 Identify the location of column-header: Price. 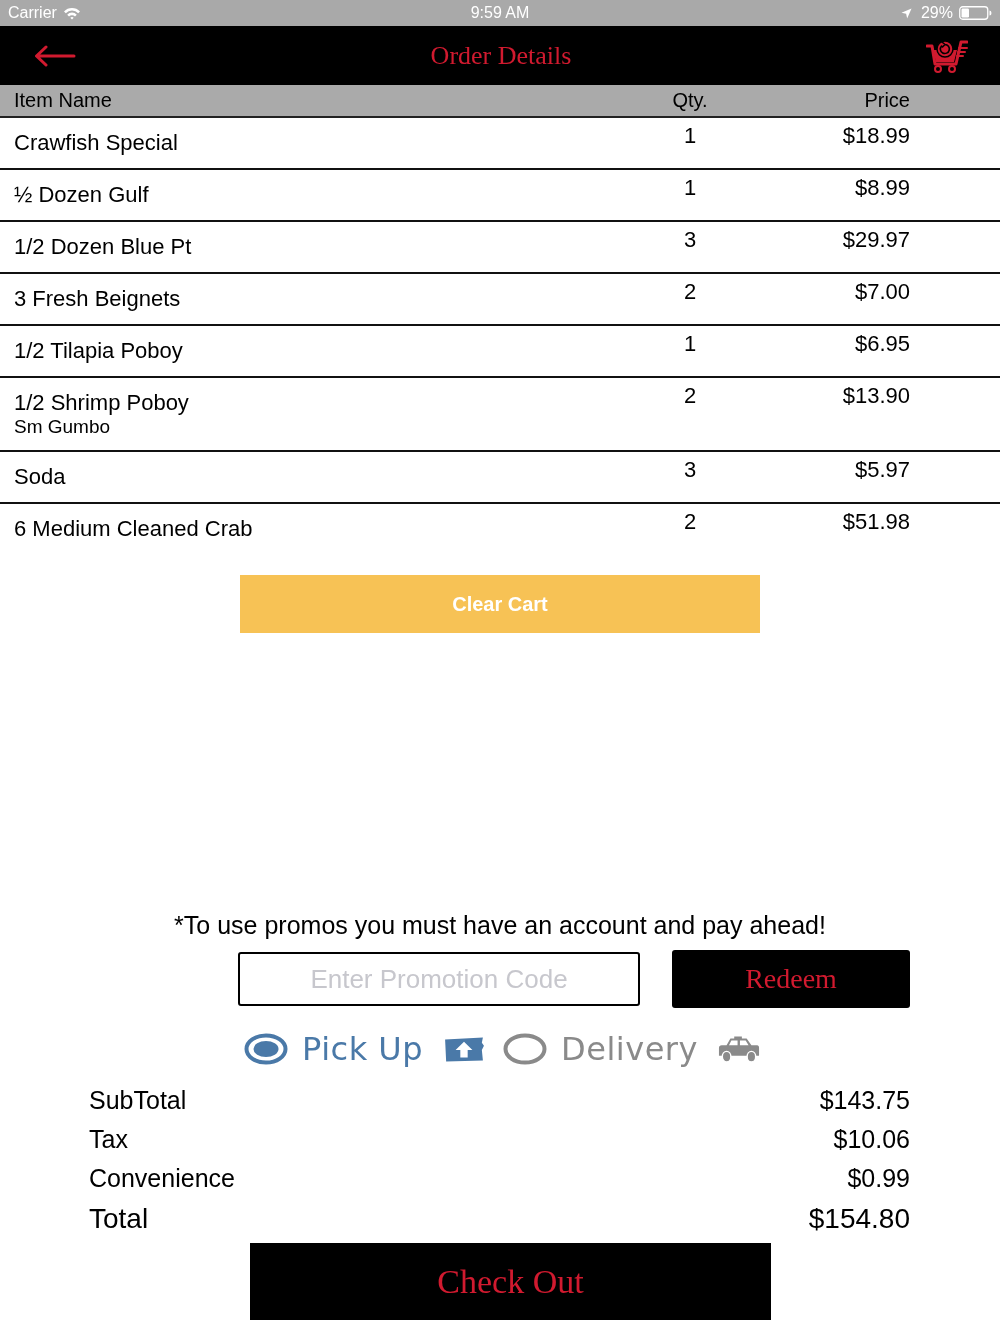
(887, 100).